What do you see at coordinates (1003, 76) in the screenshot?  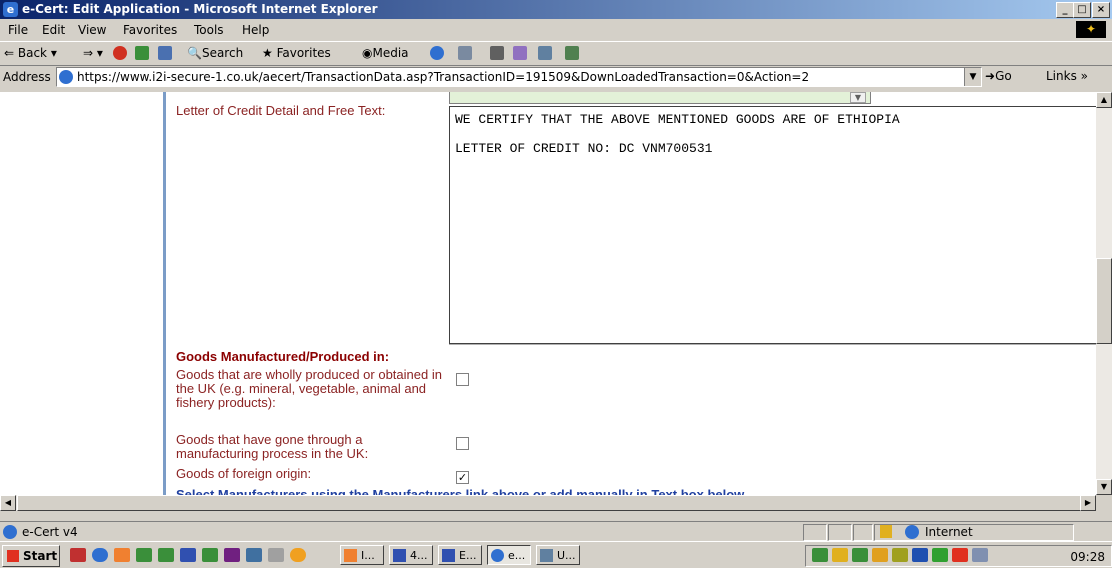 I see `go-label: Go` at bounding box center [1003, 76].